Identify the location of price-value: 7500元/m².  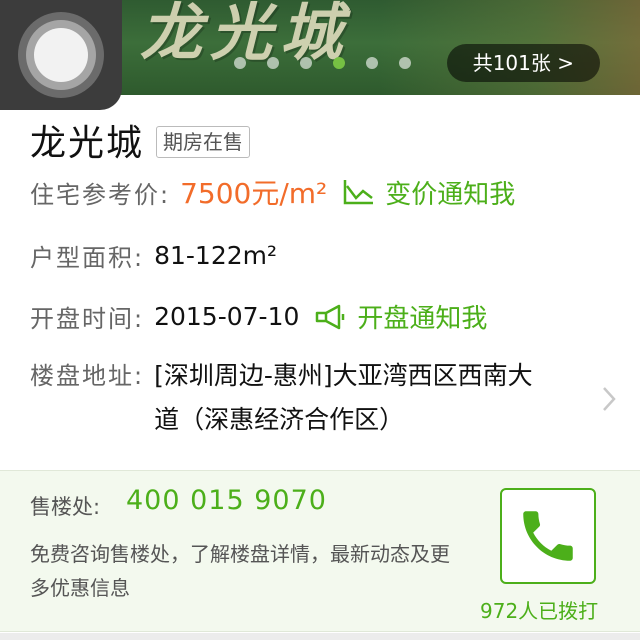
(254, 193).